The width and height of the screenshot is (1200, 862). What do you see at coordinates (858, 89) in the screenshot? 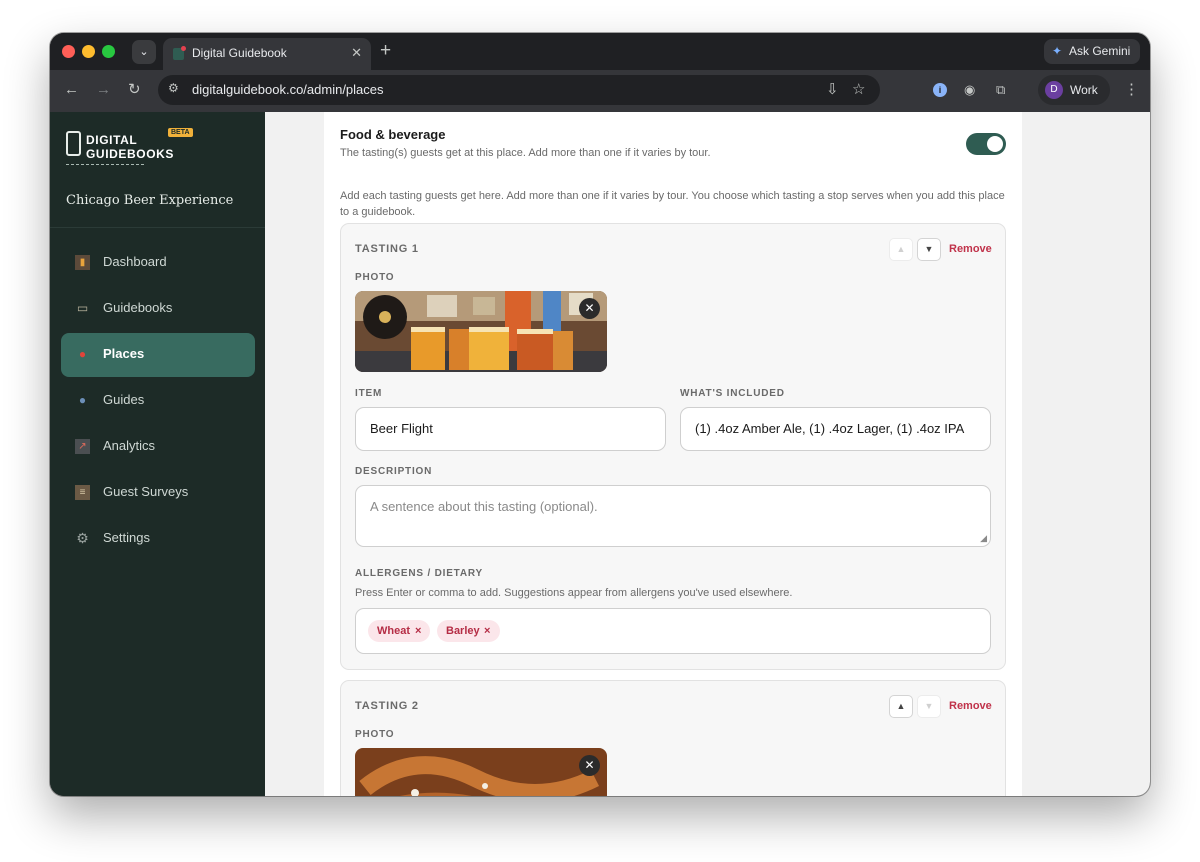
I see `bookmark-star-icon: ☆` at bounding box center [858, 89].